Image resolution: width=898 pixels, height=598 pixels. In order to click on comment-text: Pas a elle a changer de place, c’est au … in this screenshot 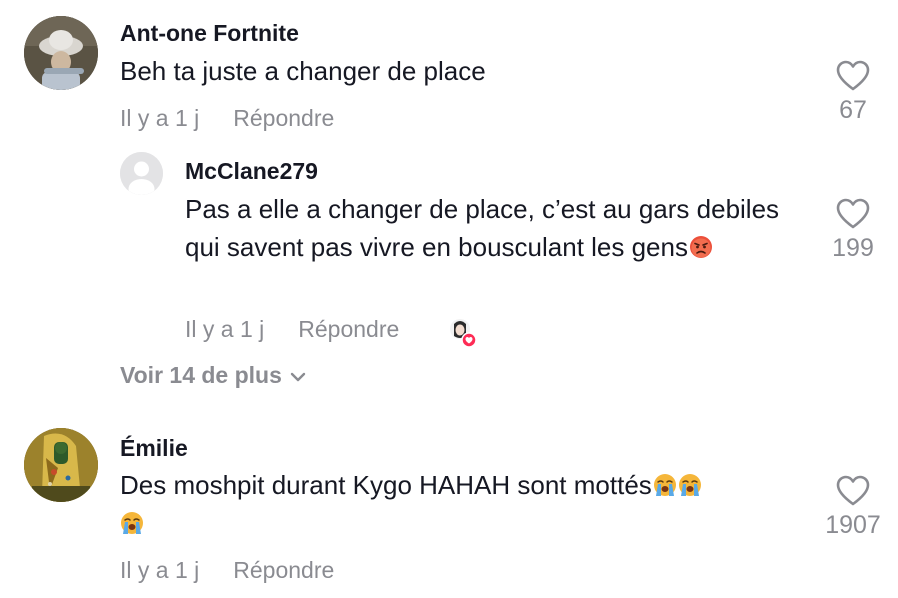, I will do `click(495, 228)`.